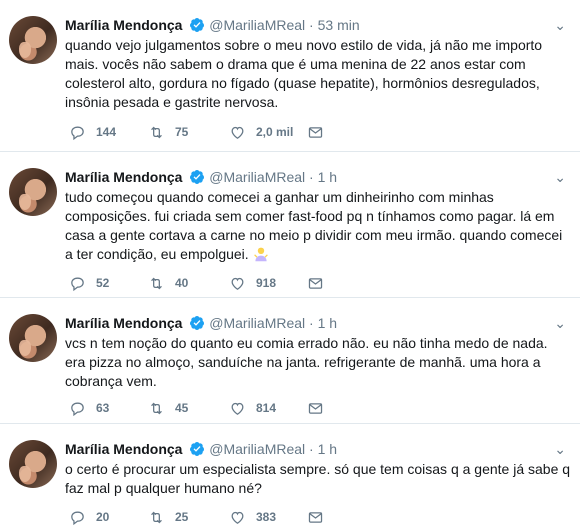 The width and height of the screenshot is (584, 530). I want to click on tweet-actions: 63 45 814, so click(215, 408).